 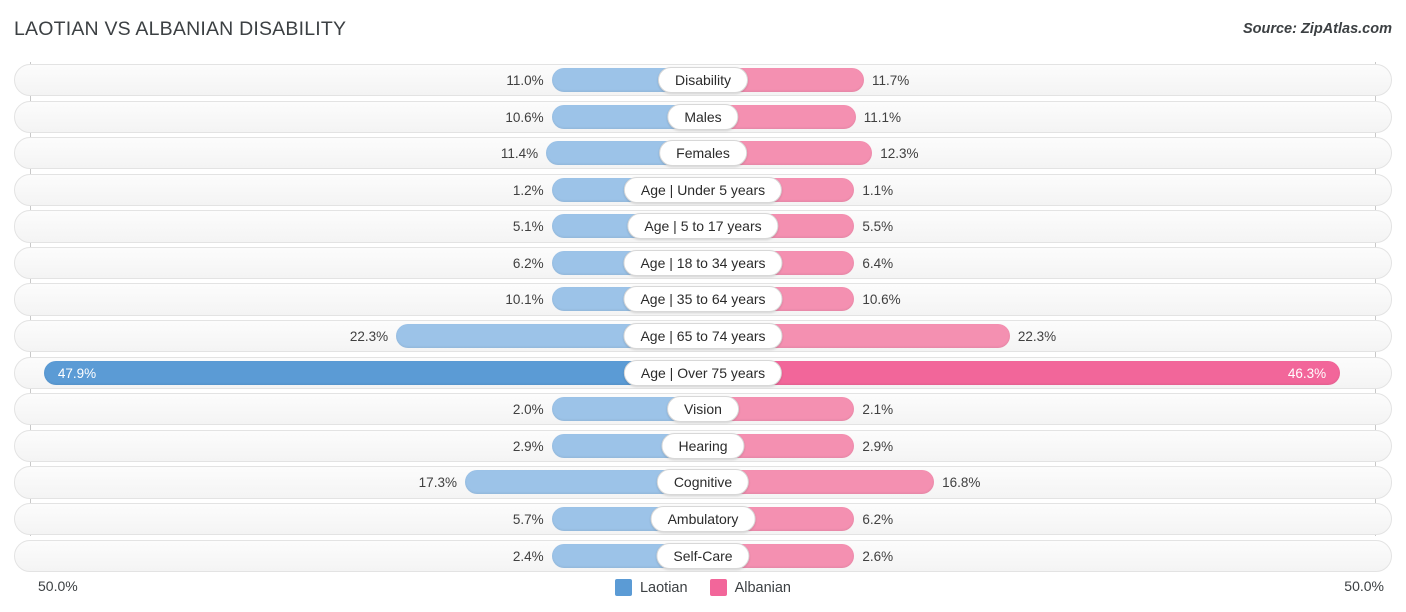 What do you see at coordinates (519, 154) in the screenshot?
I see `value-label-laotian: 11.4%` at bounding box center [519, 154].